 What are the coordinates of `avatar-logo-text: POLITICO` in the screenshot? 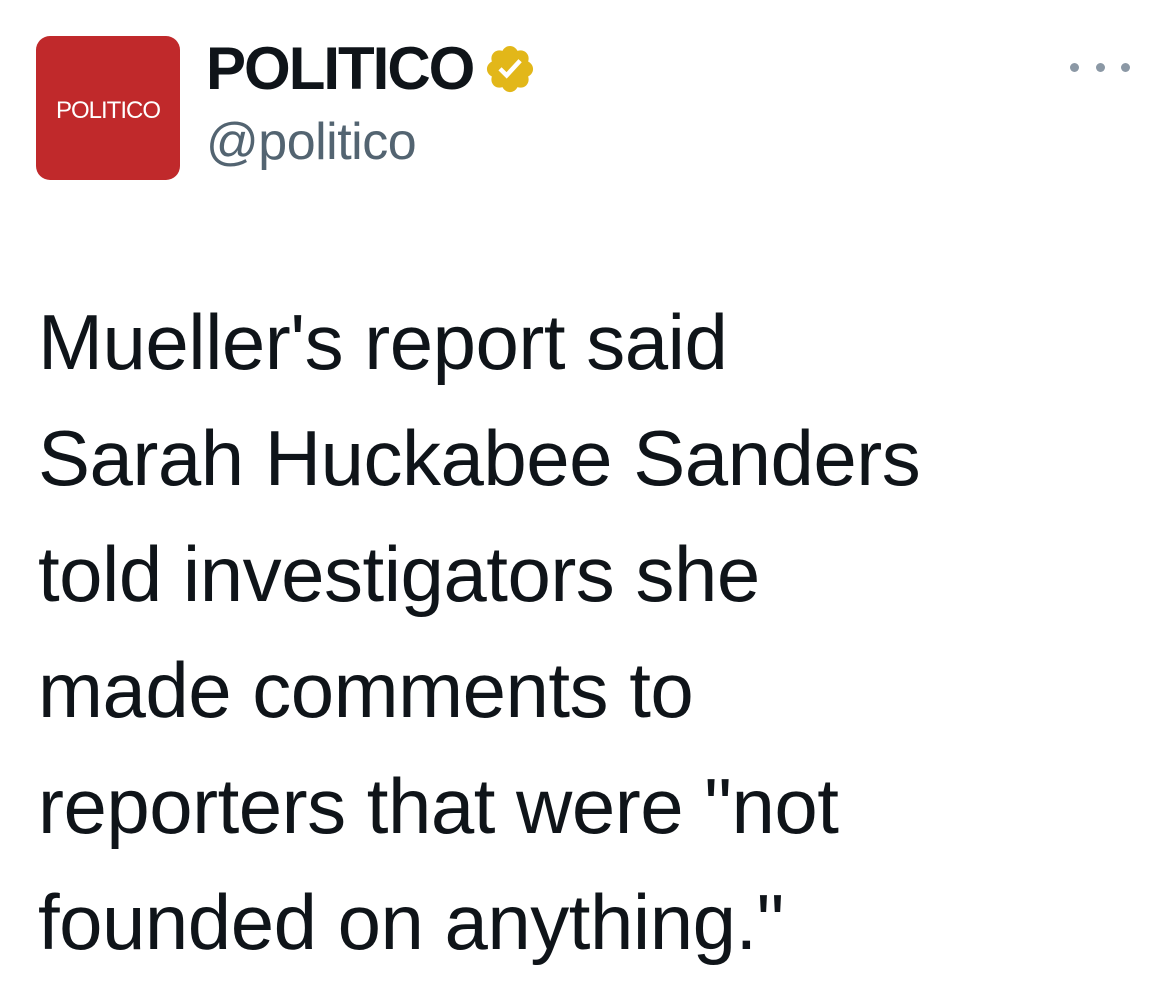 It's located at (108, 110).